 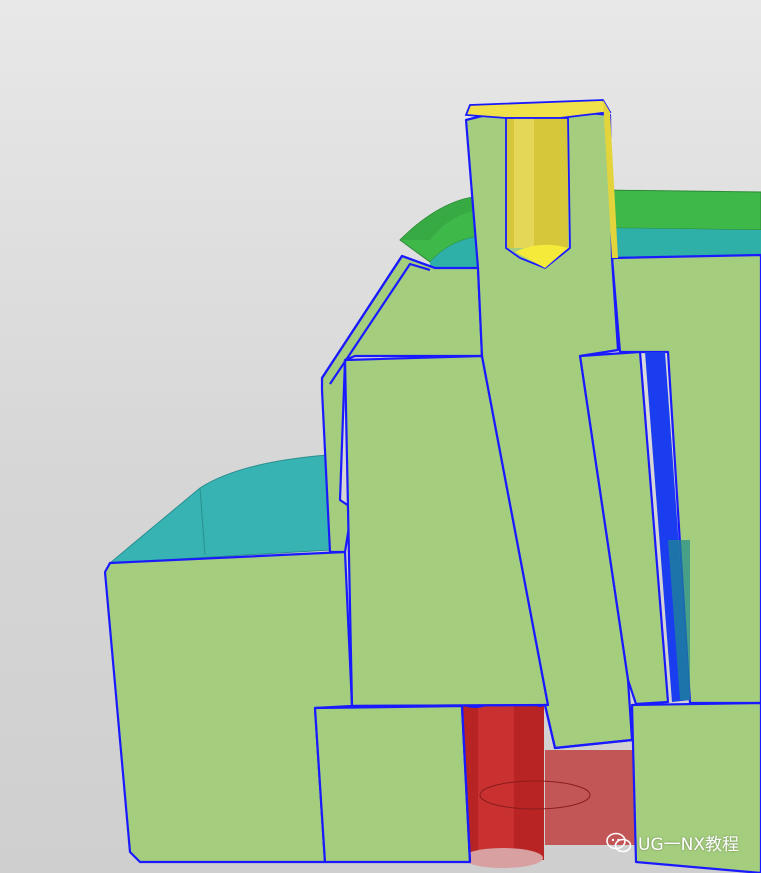 I want to click on wechat-icon, so click(x=619, y=842).